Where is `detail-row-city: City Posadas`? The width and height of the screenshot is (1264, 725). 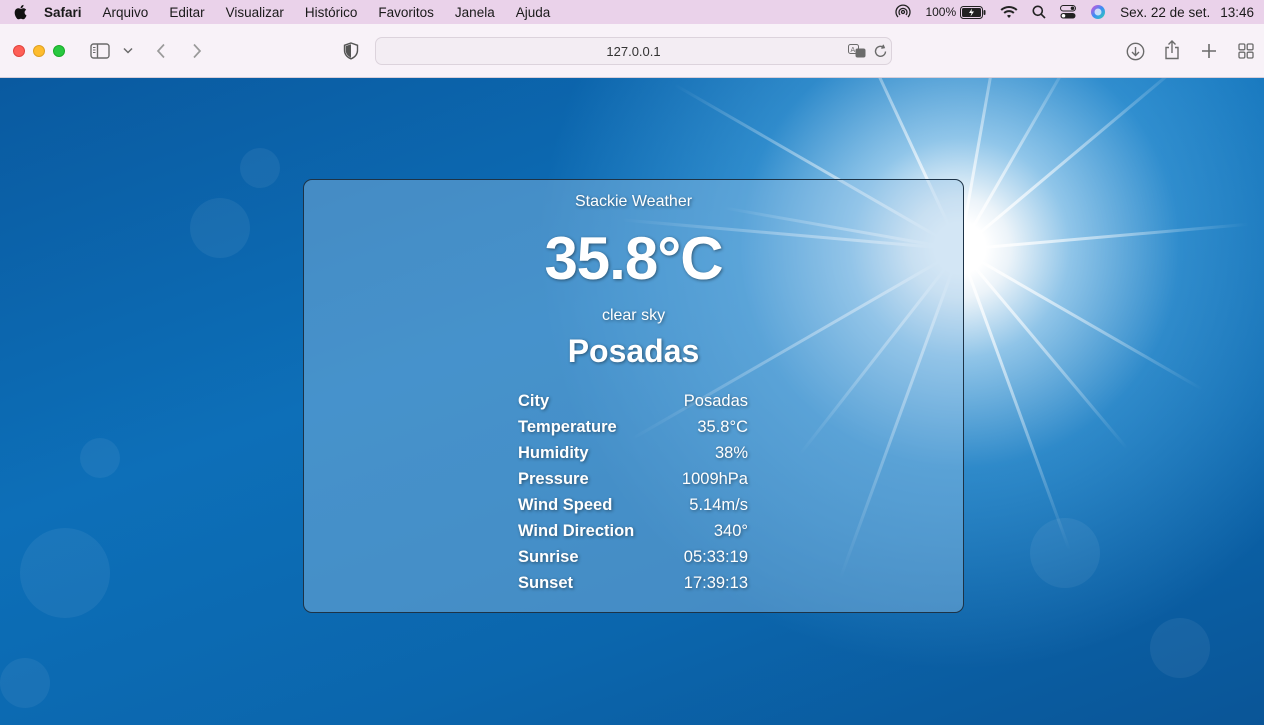
detail-row-city: City Posadas is located at coordinates (633, 401).